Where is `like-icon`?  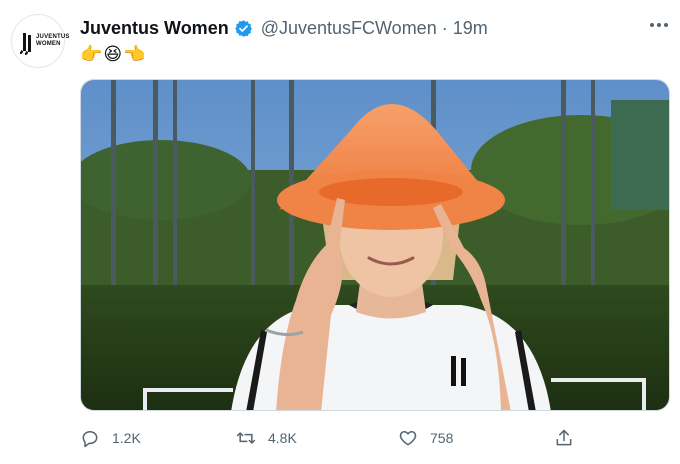
like-icon is located at coordinates (408, 438).